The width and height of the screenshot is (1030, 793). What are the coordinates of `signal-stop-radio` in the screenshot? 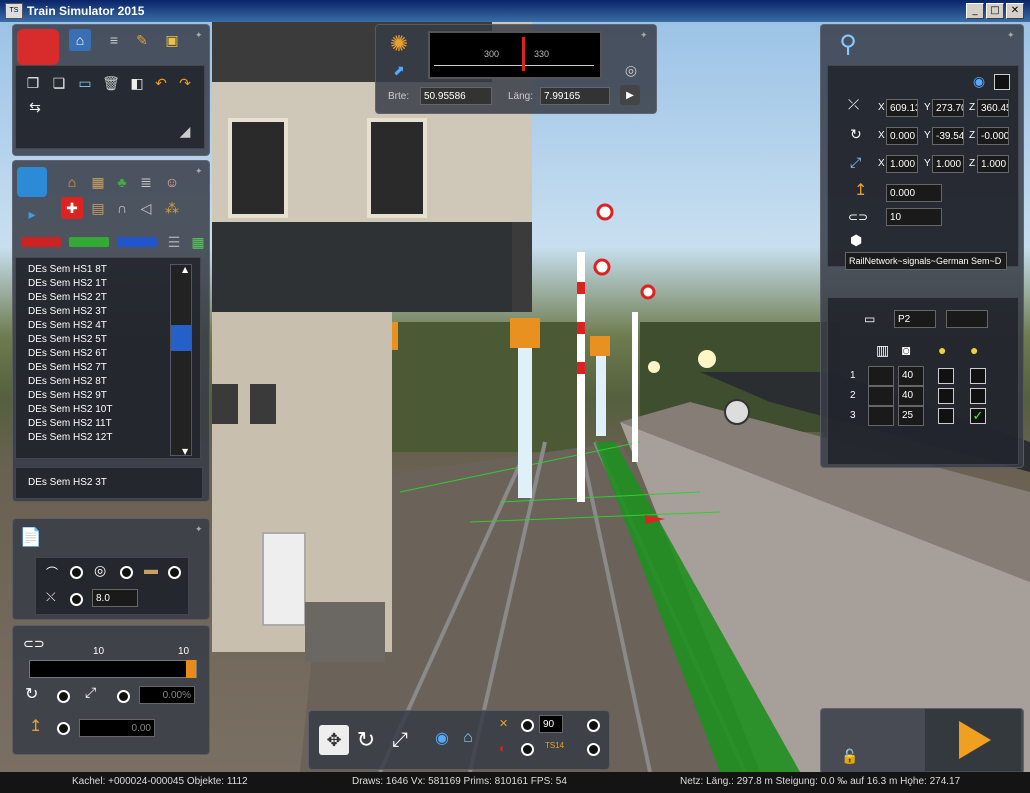 It's located at (527, 749).